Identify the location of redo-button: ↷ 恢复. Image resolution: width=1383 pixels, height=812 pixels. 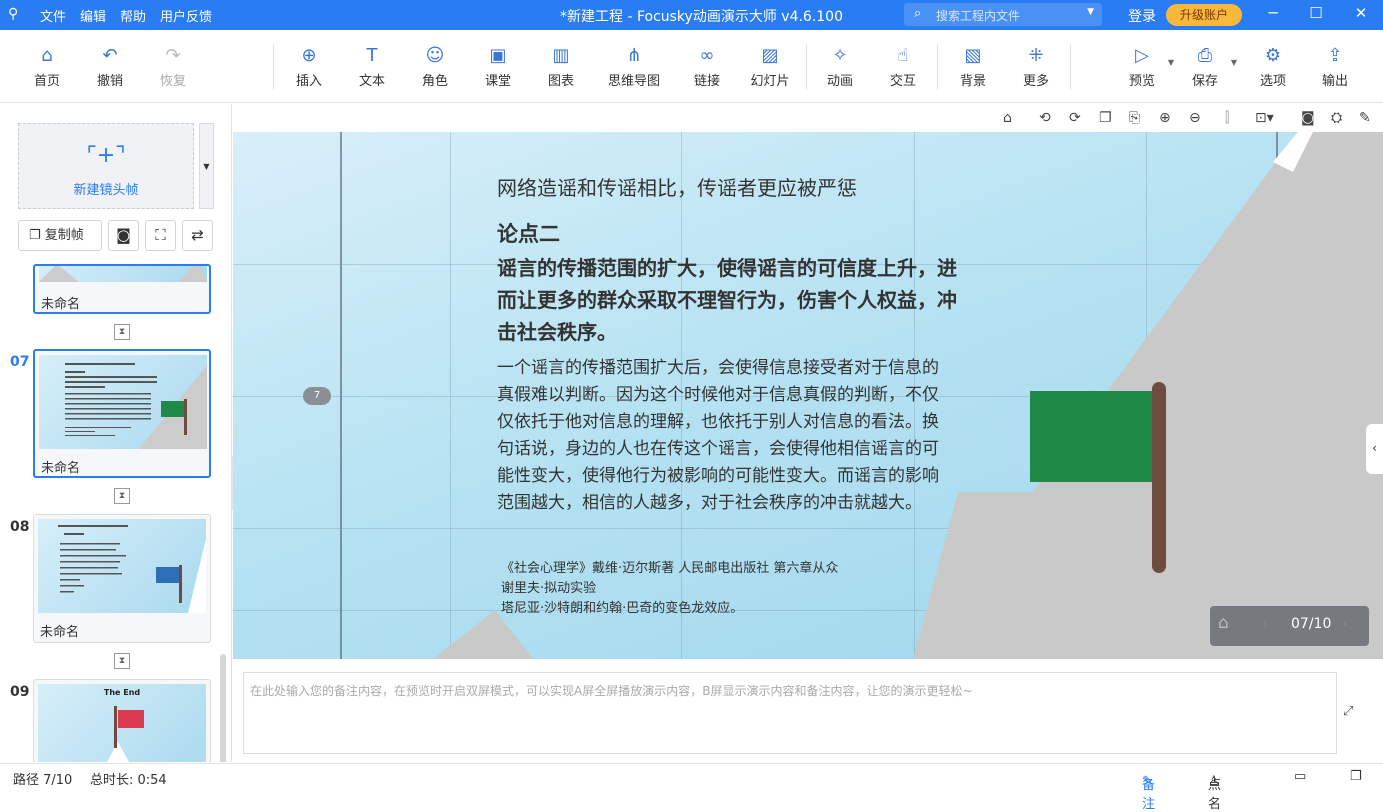
(173, 66).